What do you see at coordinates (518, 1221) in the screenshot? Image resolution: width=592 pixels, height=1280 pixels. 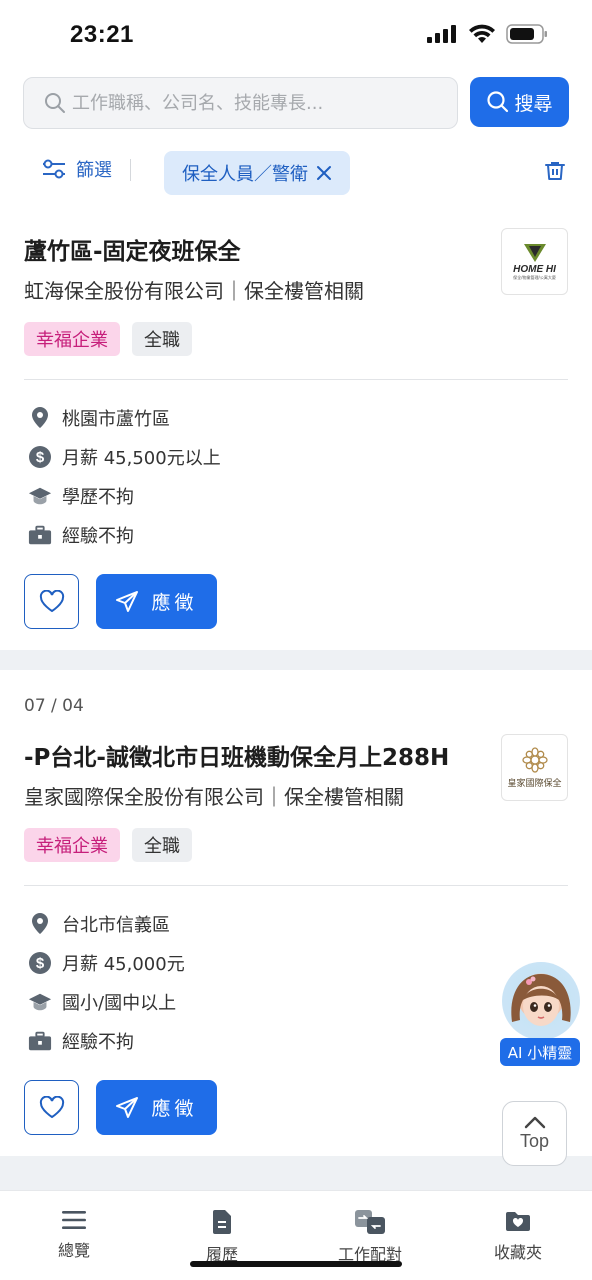 I see `folder-heart-icon` at bounding box center [518, 1221].